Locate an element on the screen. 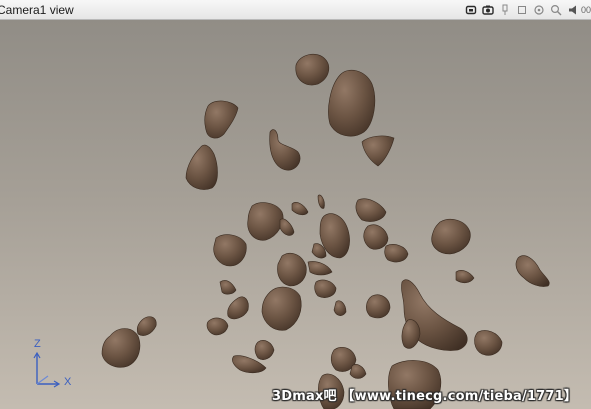  viewport-title-bar: Camera1 view 00 is located at coordinates (295, 10).